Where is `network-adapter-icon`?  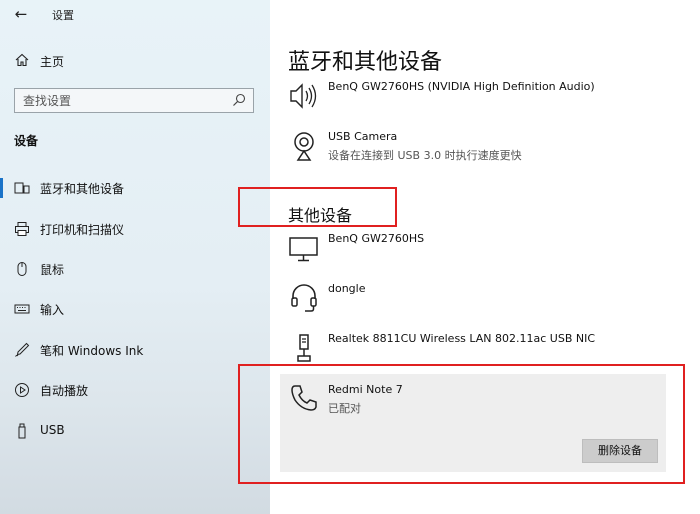 network-adapter-icon is located at coordinates (304, 348).